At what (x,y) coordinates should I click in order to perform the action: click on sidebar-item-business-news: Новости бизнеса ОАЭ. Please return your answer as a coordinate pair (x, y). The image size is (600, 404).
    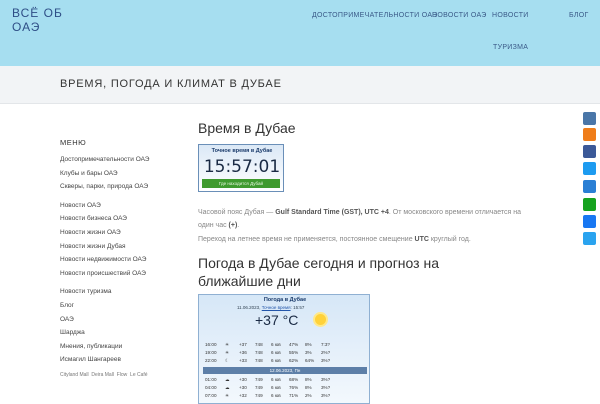
    Looking at the image, I should click on (120, 219).